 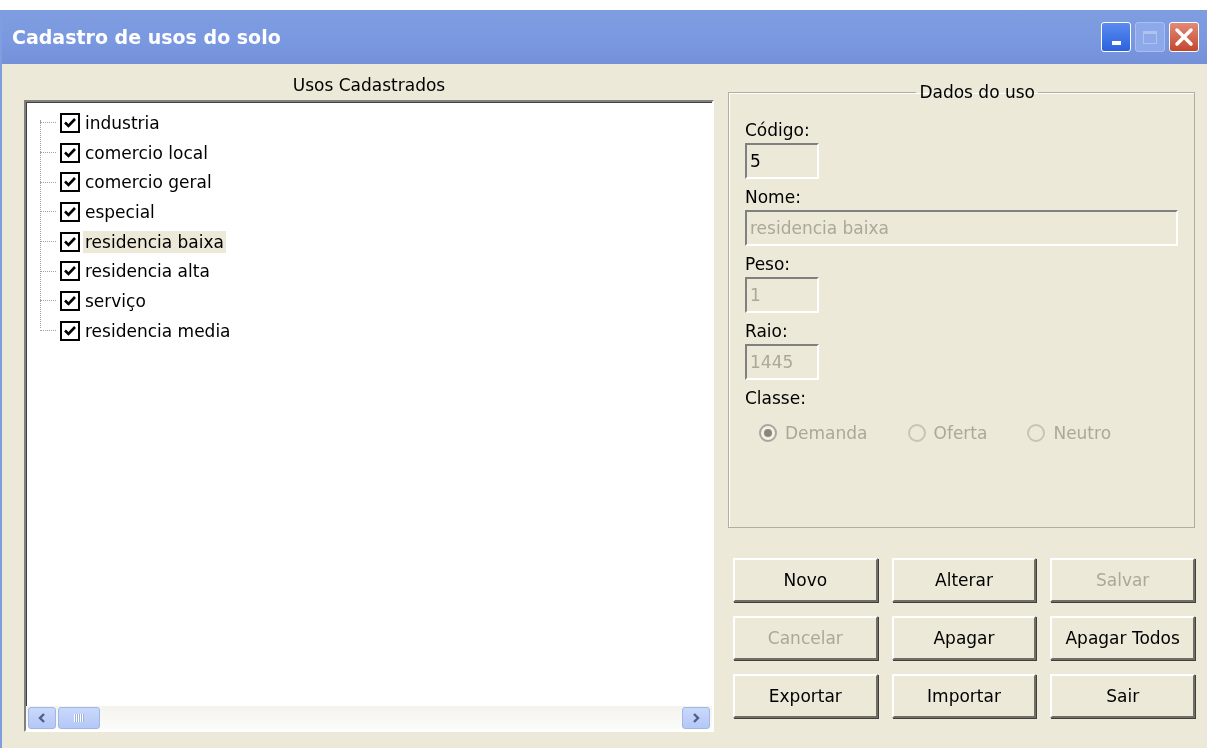 I want to click on action-button: Alterar, so click(x=964, y=580).